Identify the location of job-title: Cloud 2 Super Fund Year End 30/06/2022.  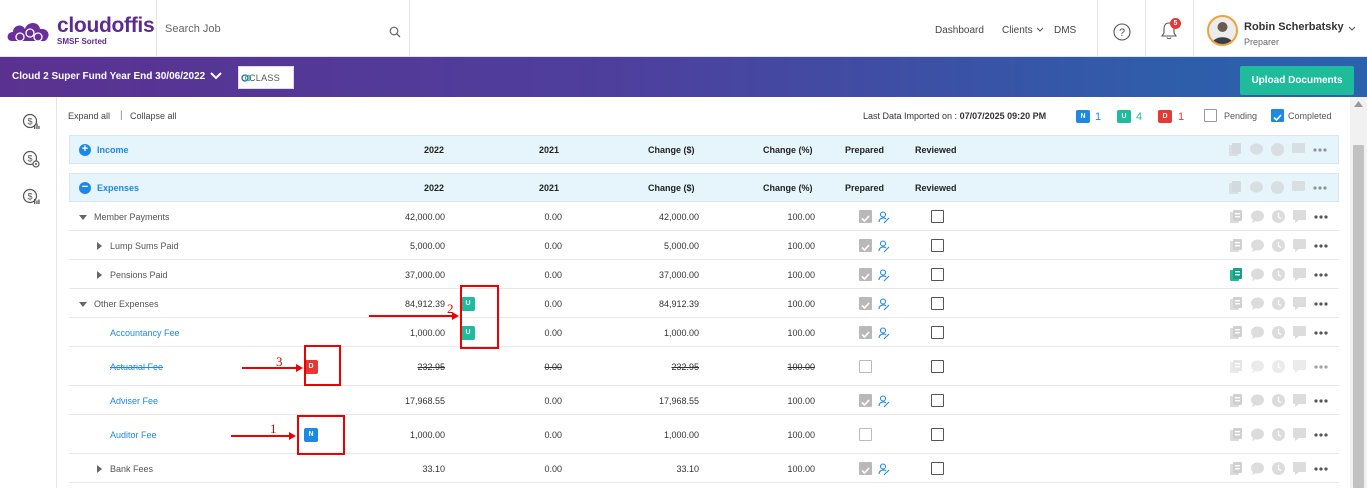
(108, 76).